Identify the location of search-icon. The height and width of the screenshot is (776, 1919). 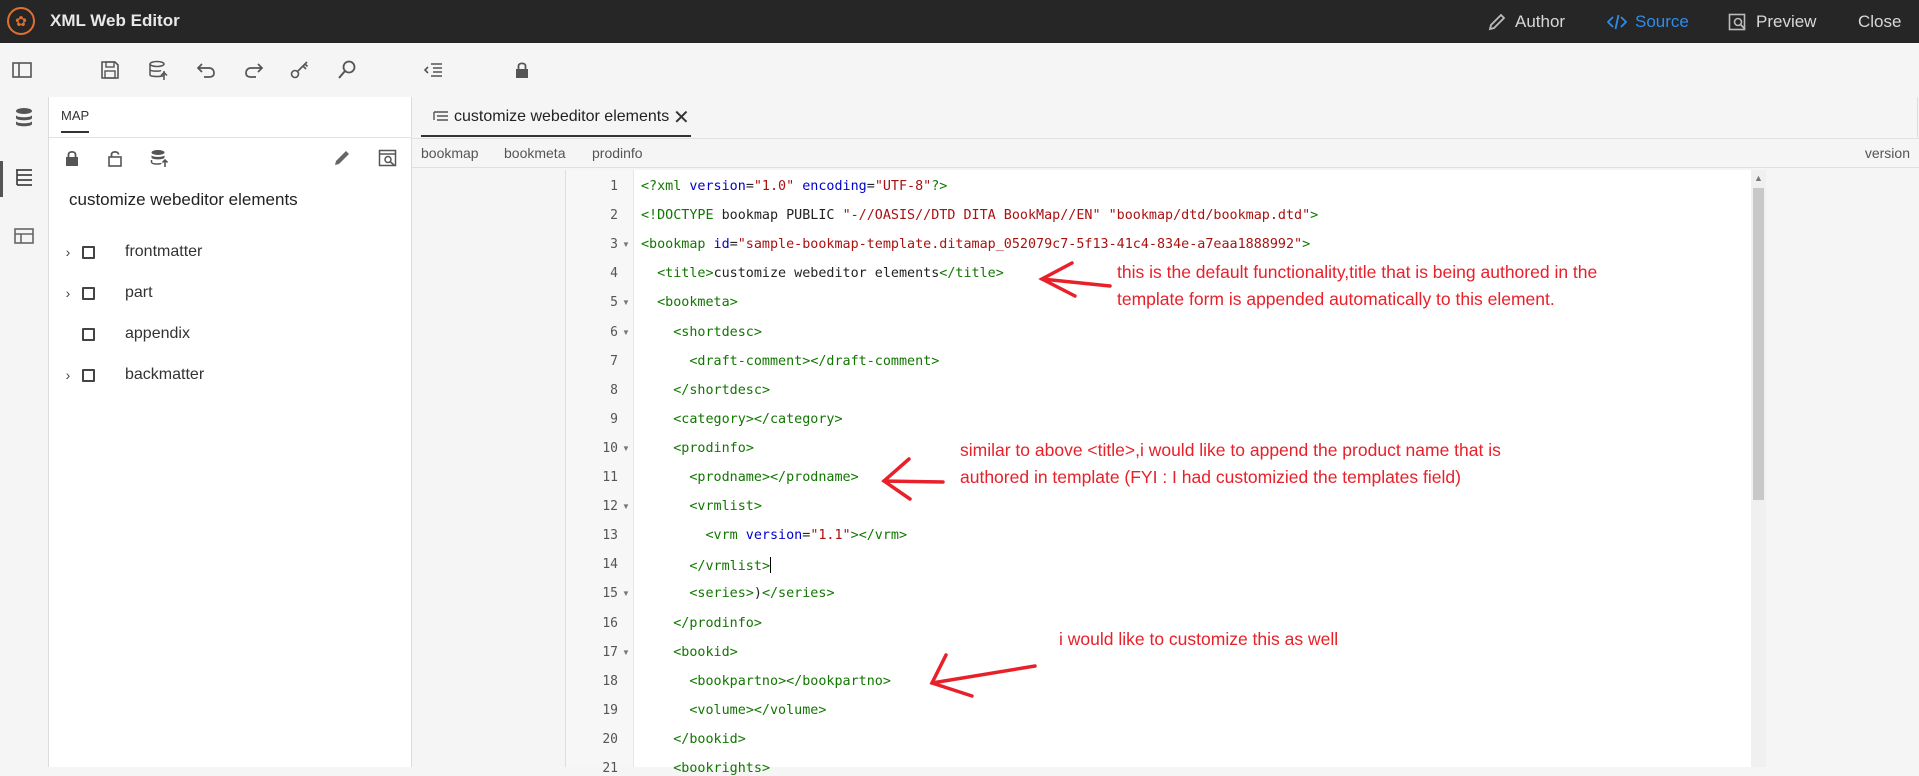
(347, 69).